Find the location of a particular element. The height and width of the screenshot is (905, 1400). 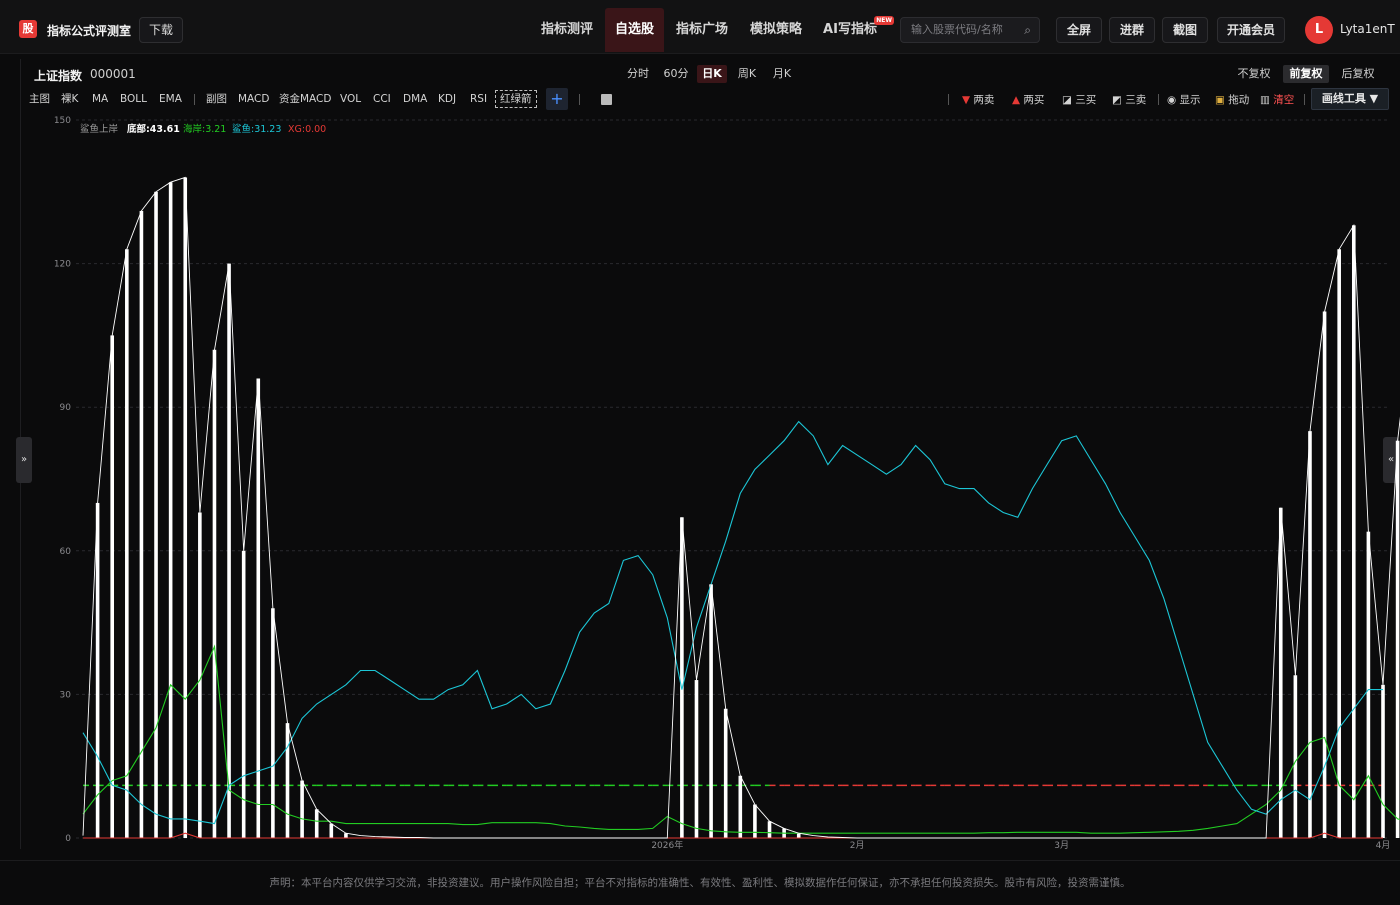

chart-legend: 鲨鱼上岸 底部:43.61 海岸:3.21 鲨鱼:31.23 XG:0.00 is located at coordinates (203, 129).